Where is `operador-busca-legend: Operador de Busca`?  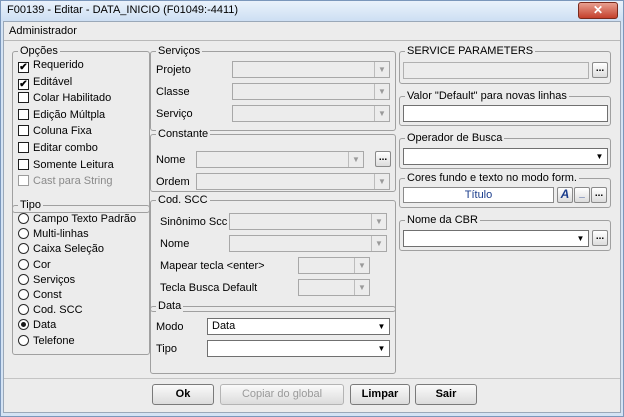 operador-busca-legend: Operador de Busca is located at coordinates (455, 138).